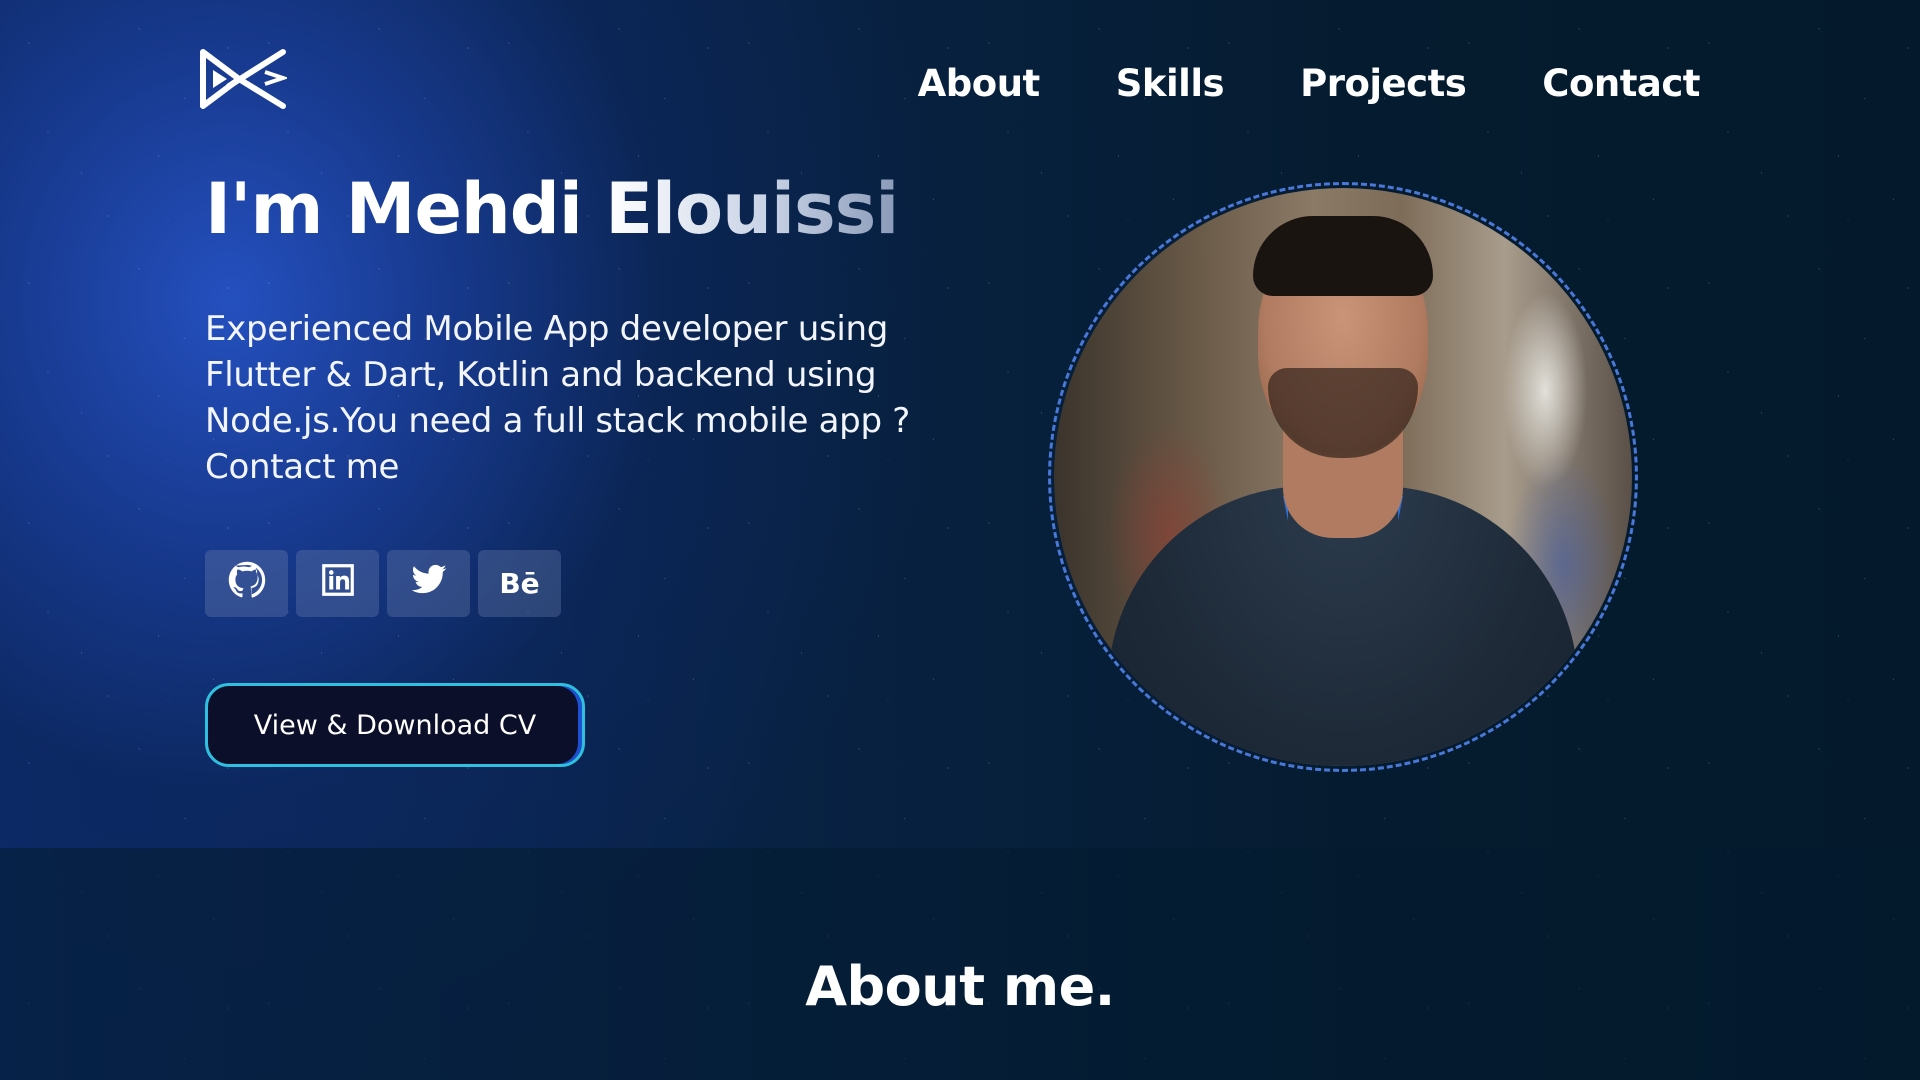  I want to click on nav-about: About, so click(979, 83).